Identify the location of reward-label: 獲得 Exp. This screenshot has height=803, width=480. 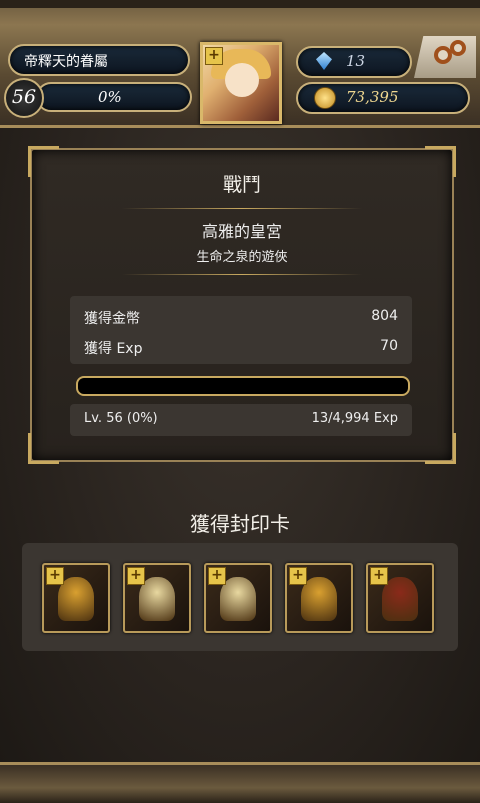
(113, 349).